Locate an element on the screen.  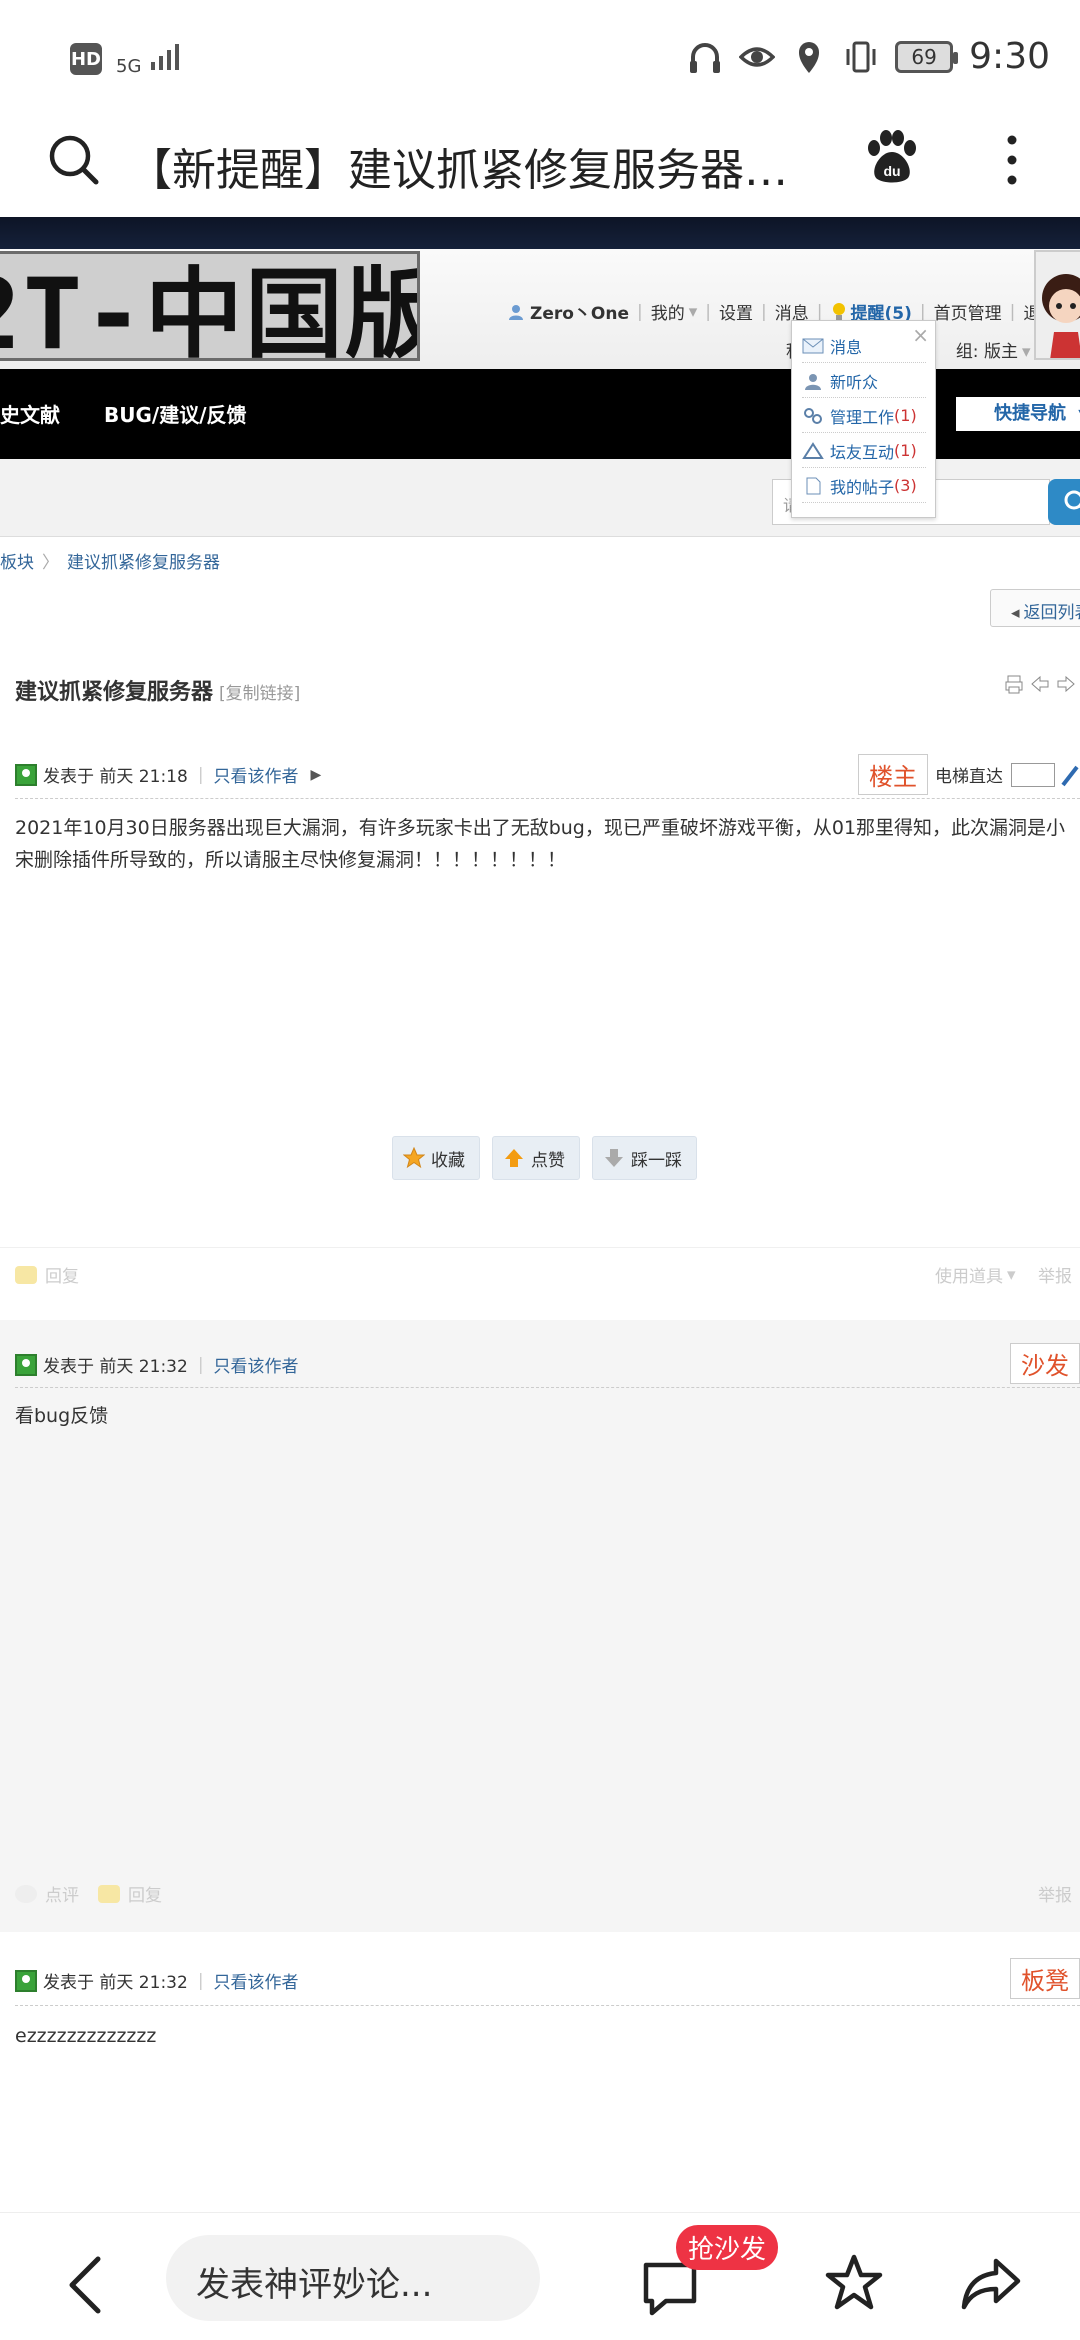
expand-arrow-icon: ▶ is located at coordinates (316, 775).